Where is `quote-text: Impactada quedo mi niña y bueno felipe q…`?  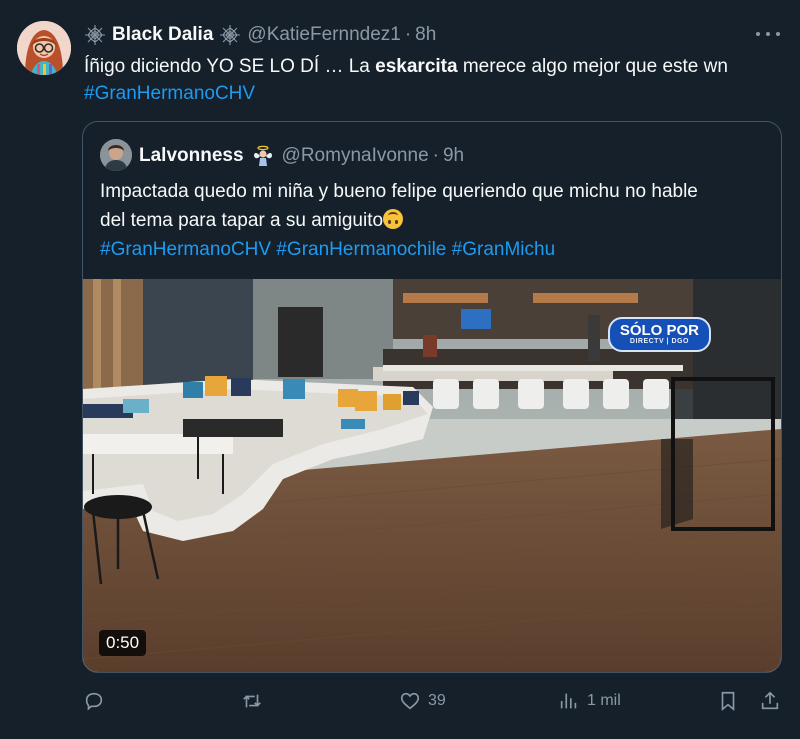 quote-text: Impactada quedo mi niña y bueno felipe q… is located at coordinates (435, 220).